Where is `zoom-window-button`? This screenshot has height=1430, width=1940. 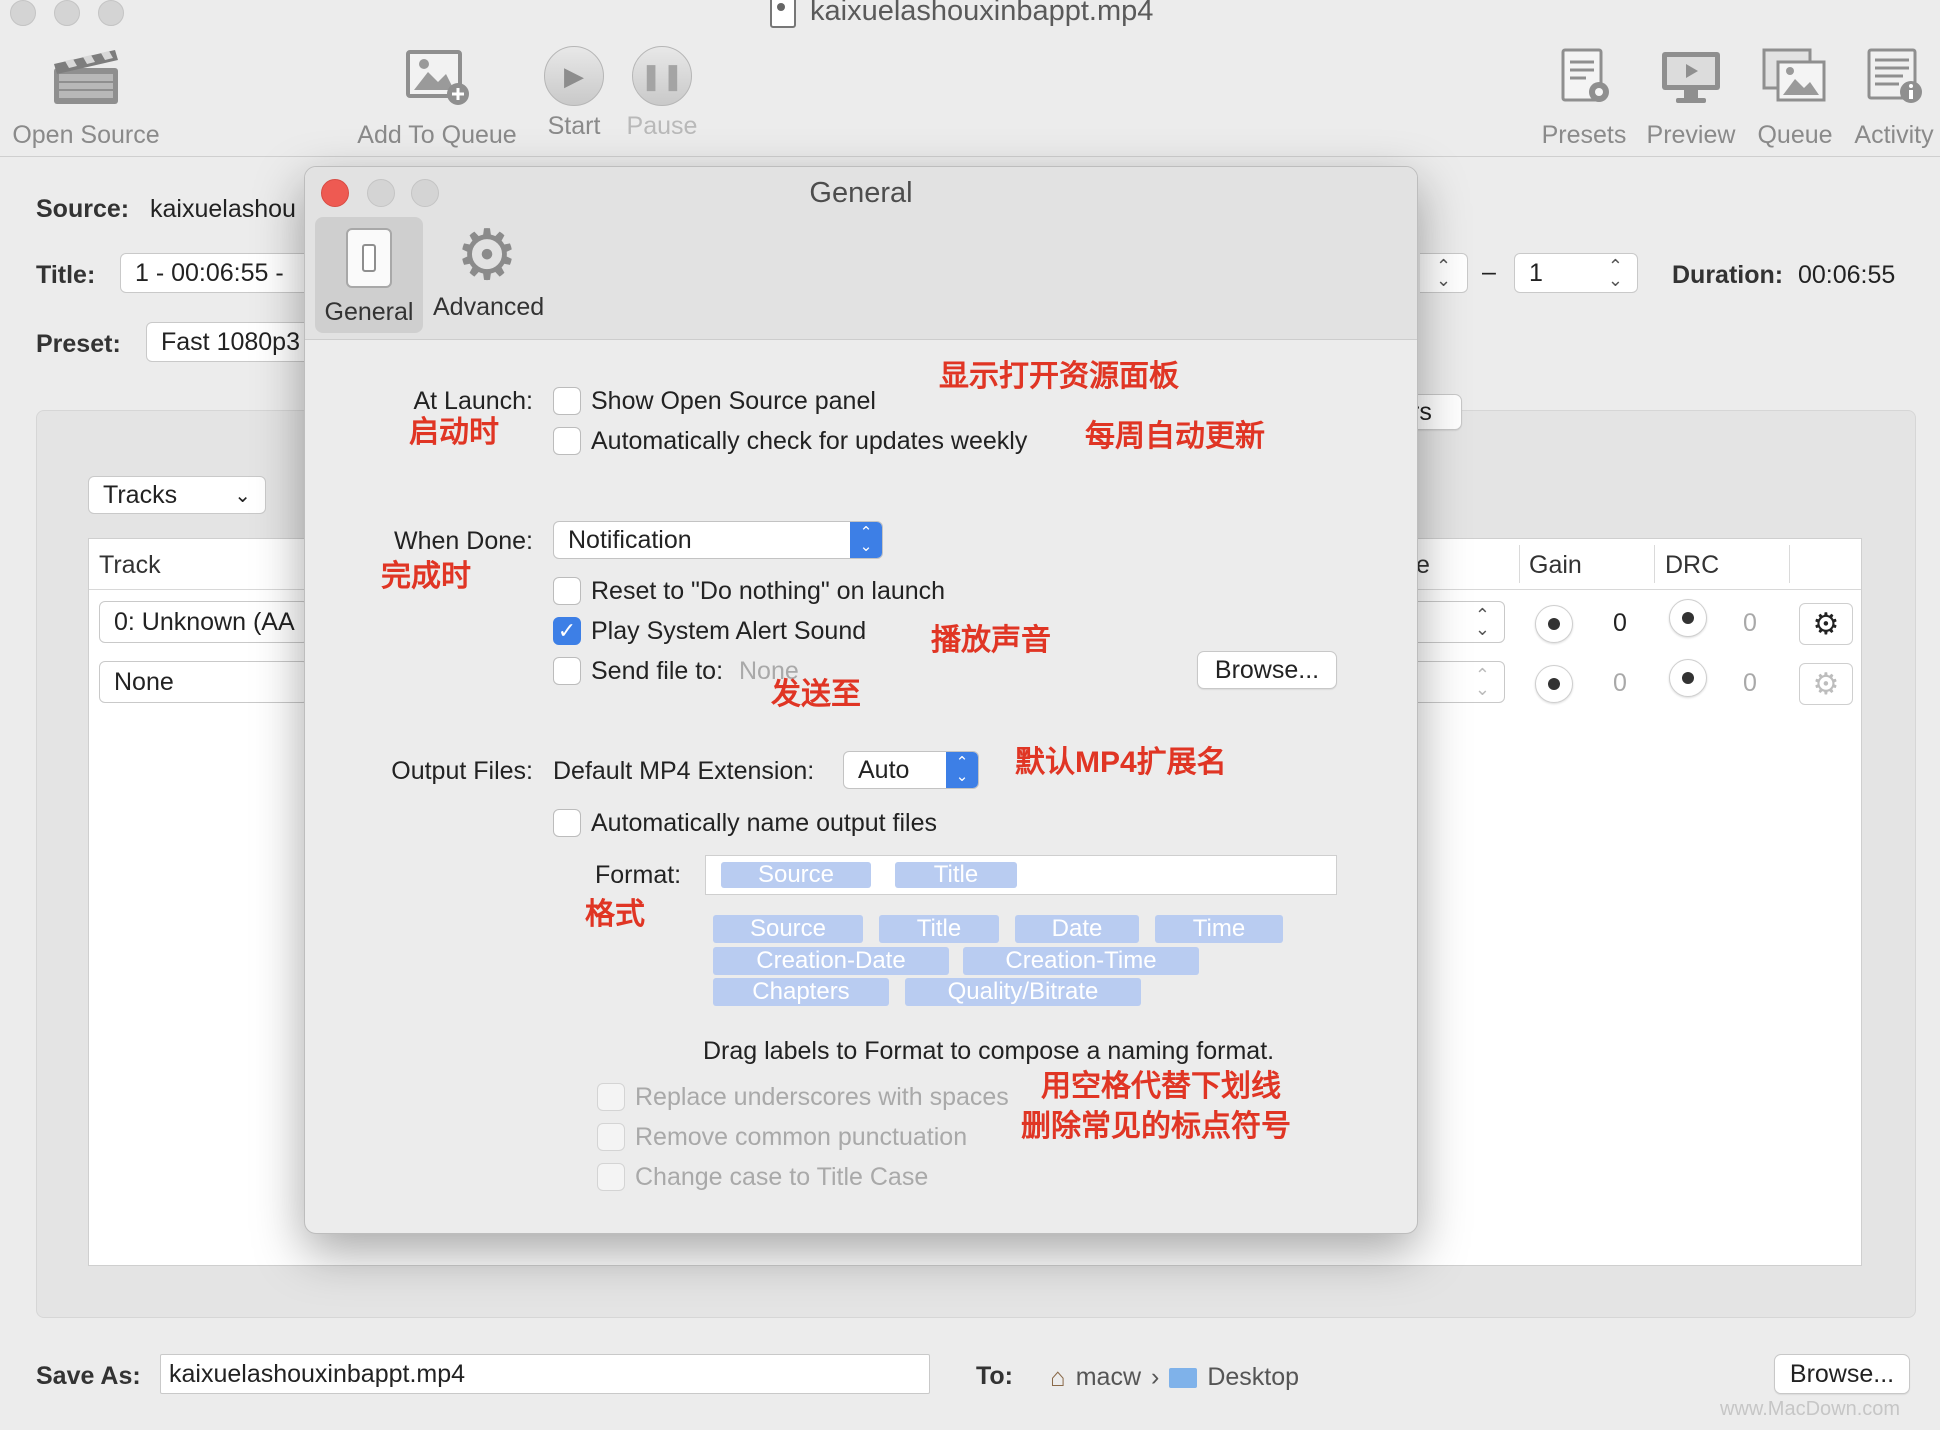
zoom-window-button is located at coordinates (111, 13).